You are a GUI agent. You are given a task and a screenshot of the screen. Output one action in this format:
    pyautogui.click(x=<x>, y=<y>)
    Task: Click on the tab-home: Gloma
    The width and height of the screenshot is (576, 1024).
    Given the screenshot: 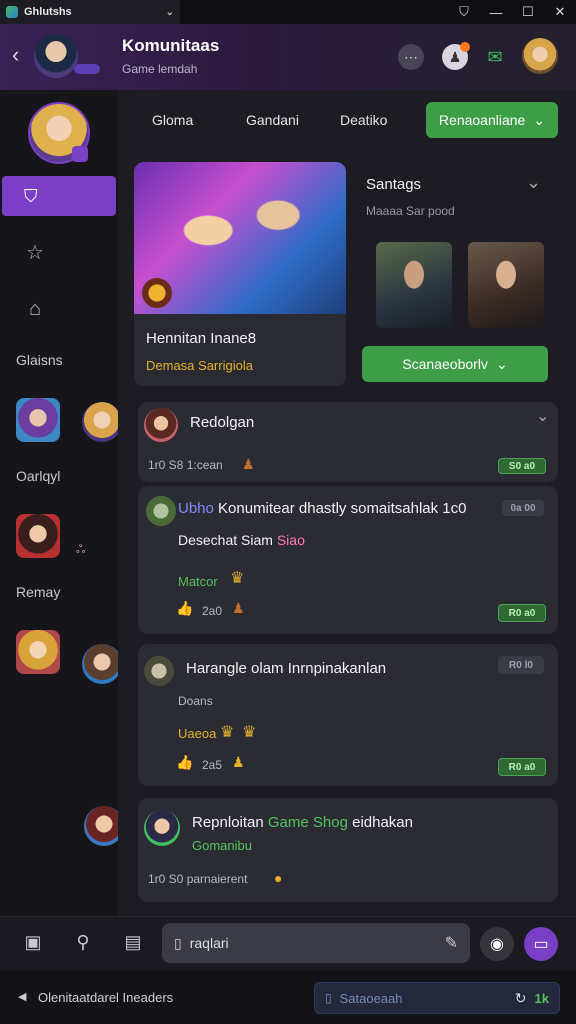 What is the action you would take?
    pyautogui.click(x=172, y=120)
    